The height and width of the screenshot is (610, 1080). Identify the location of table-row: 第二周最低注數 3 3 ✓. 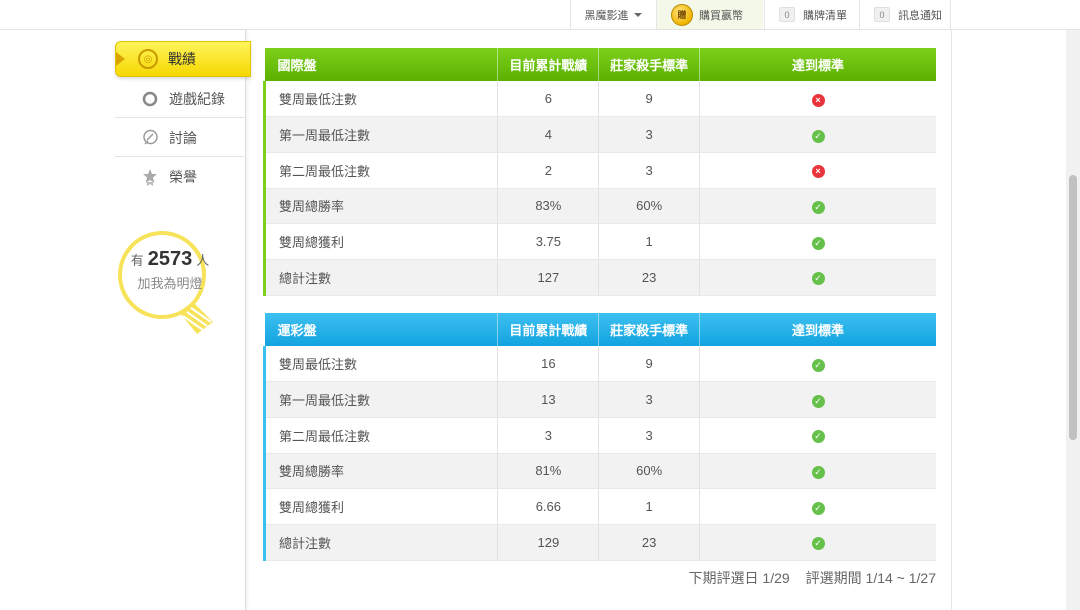
(599, 435).